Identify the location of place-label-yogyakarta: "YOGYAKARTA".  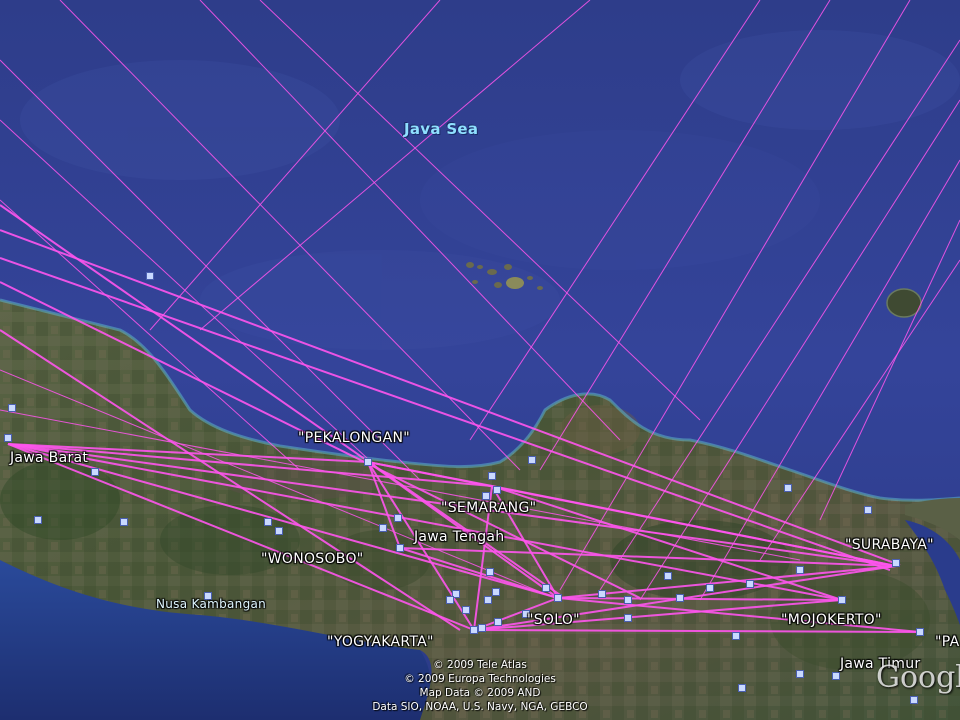
(380, 642).